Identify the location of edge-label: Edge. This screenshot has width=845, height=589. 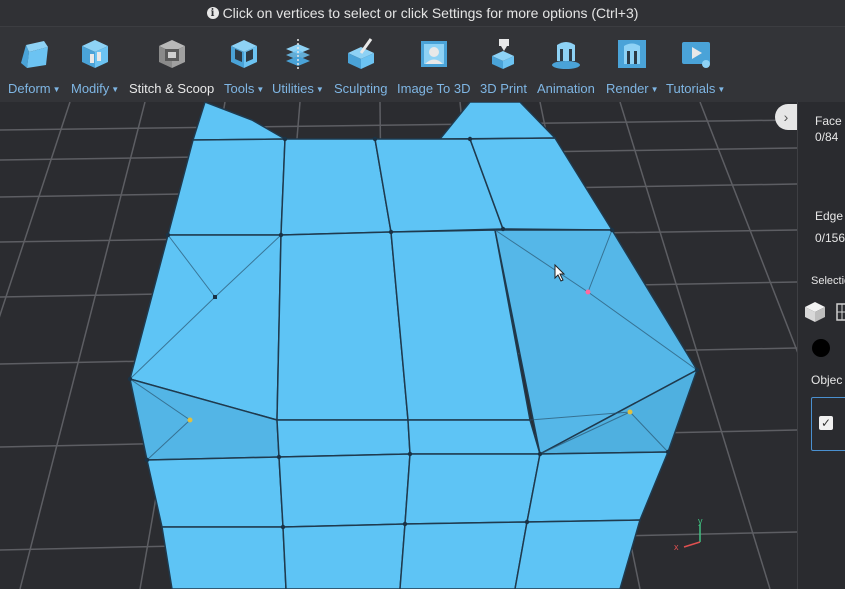
(829, 216).